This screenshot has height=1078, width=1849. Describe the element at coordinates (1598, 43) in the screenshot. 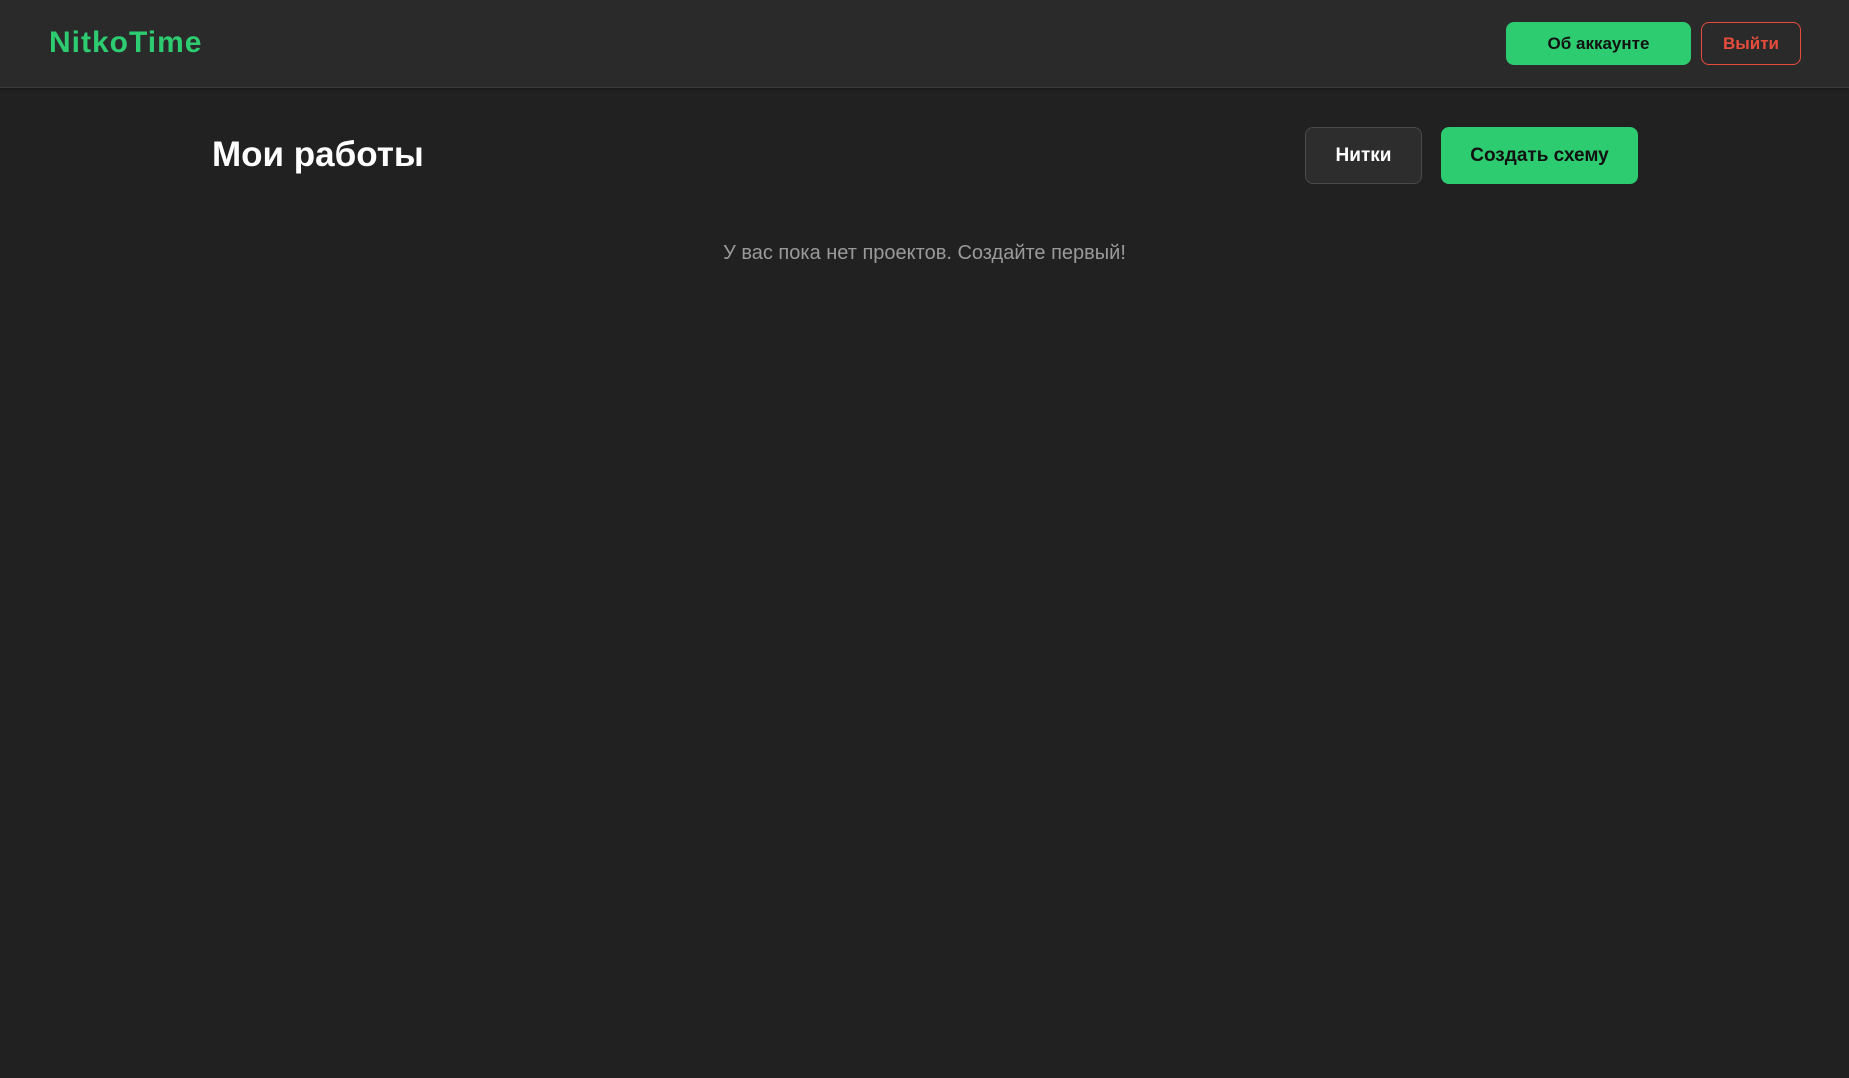

I see `account-button: Об аккаунте` at that location.